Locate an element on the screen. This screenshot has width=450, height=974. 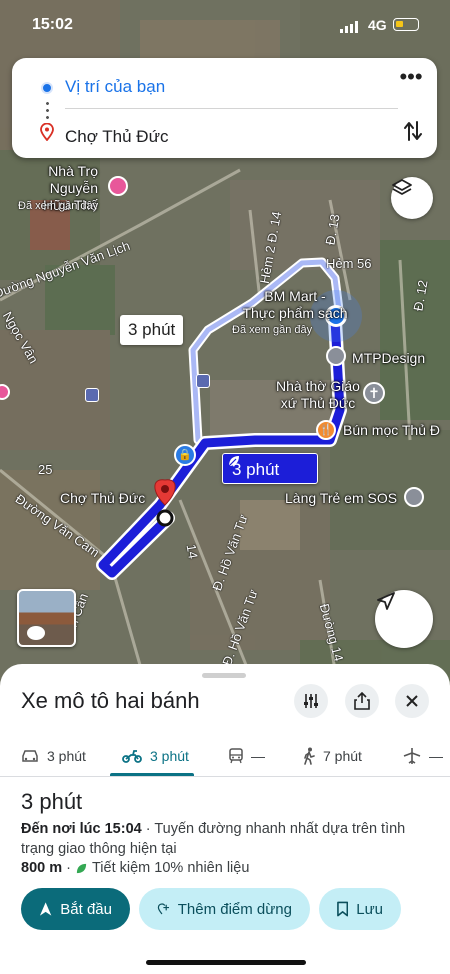
route-duration: 3 phút is located at coordinates (52, 801).